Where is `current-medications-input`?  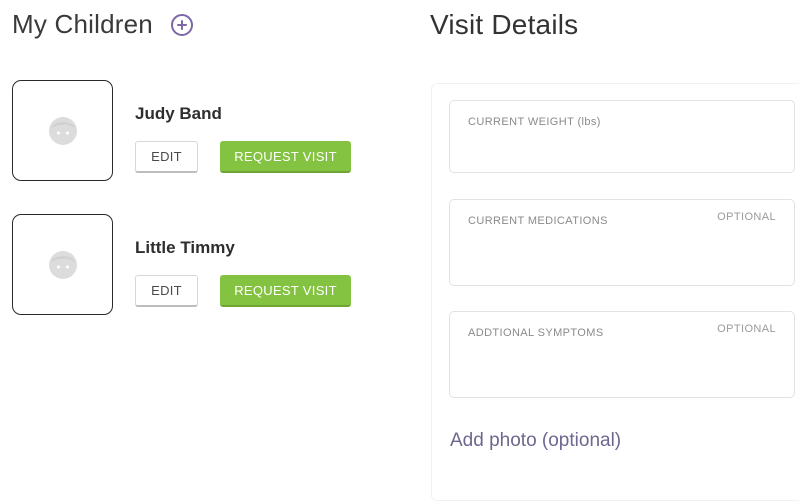 current-medications-input is located at coordinates (622, 254).